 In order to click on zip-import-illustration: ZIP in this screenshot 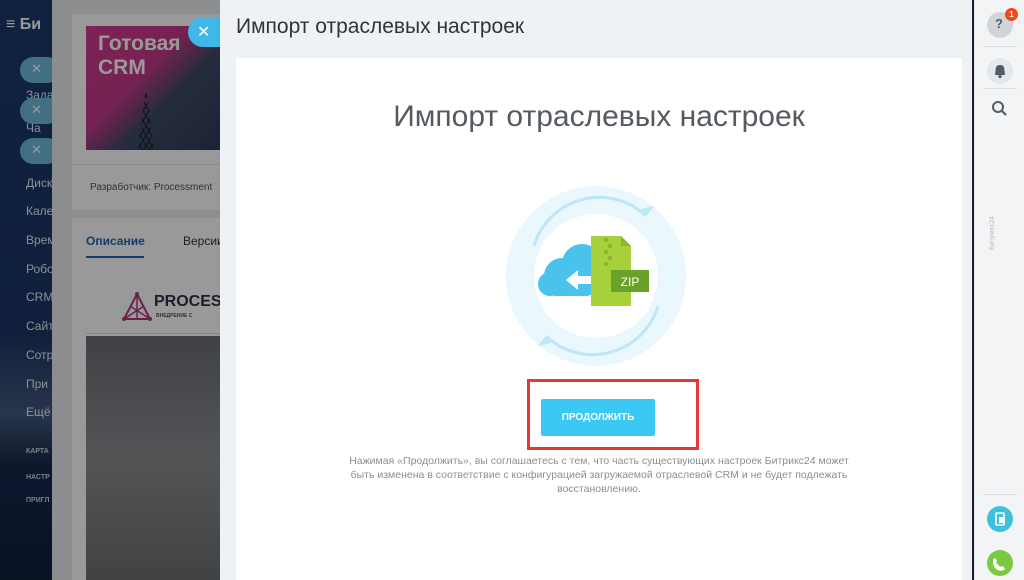, I will do `click(596, 276)`.